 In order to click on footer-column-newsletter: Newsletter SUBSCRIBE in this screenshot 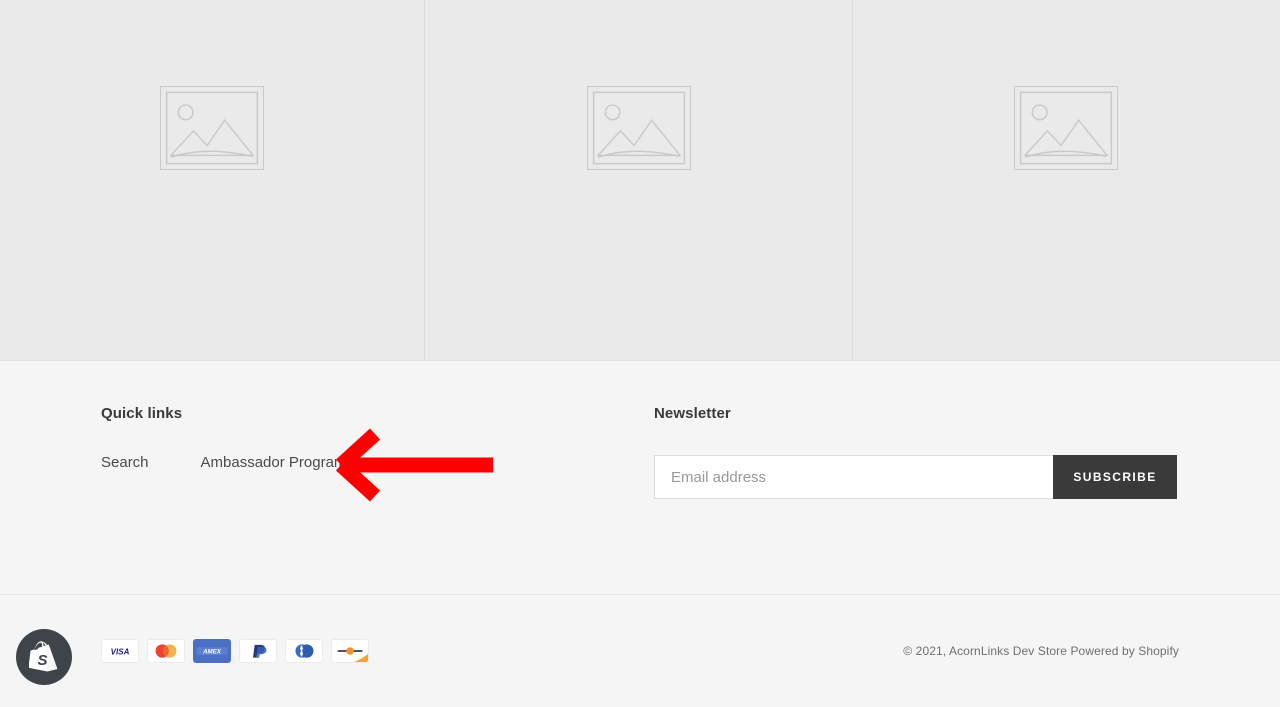, I will do `click(924, 452)`.